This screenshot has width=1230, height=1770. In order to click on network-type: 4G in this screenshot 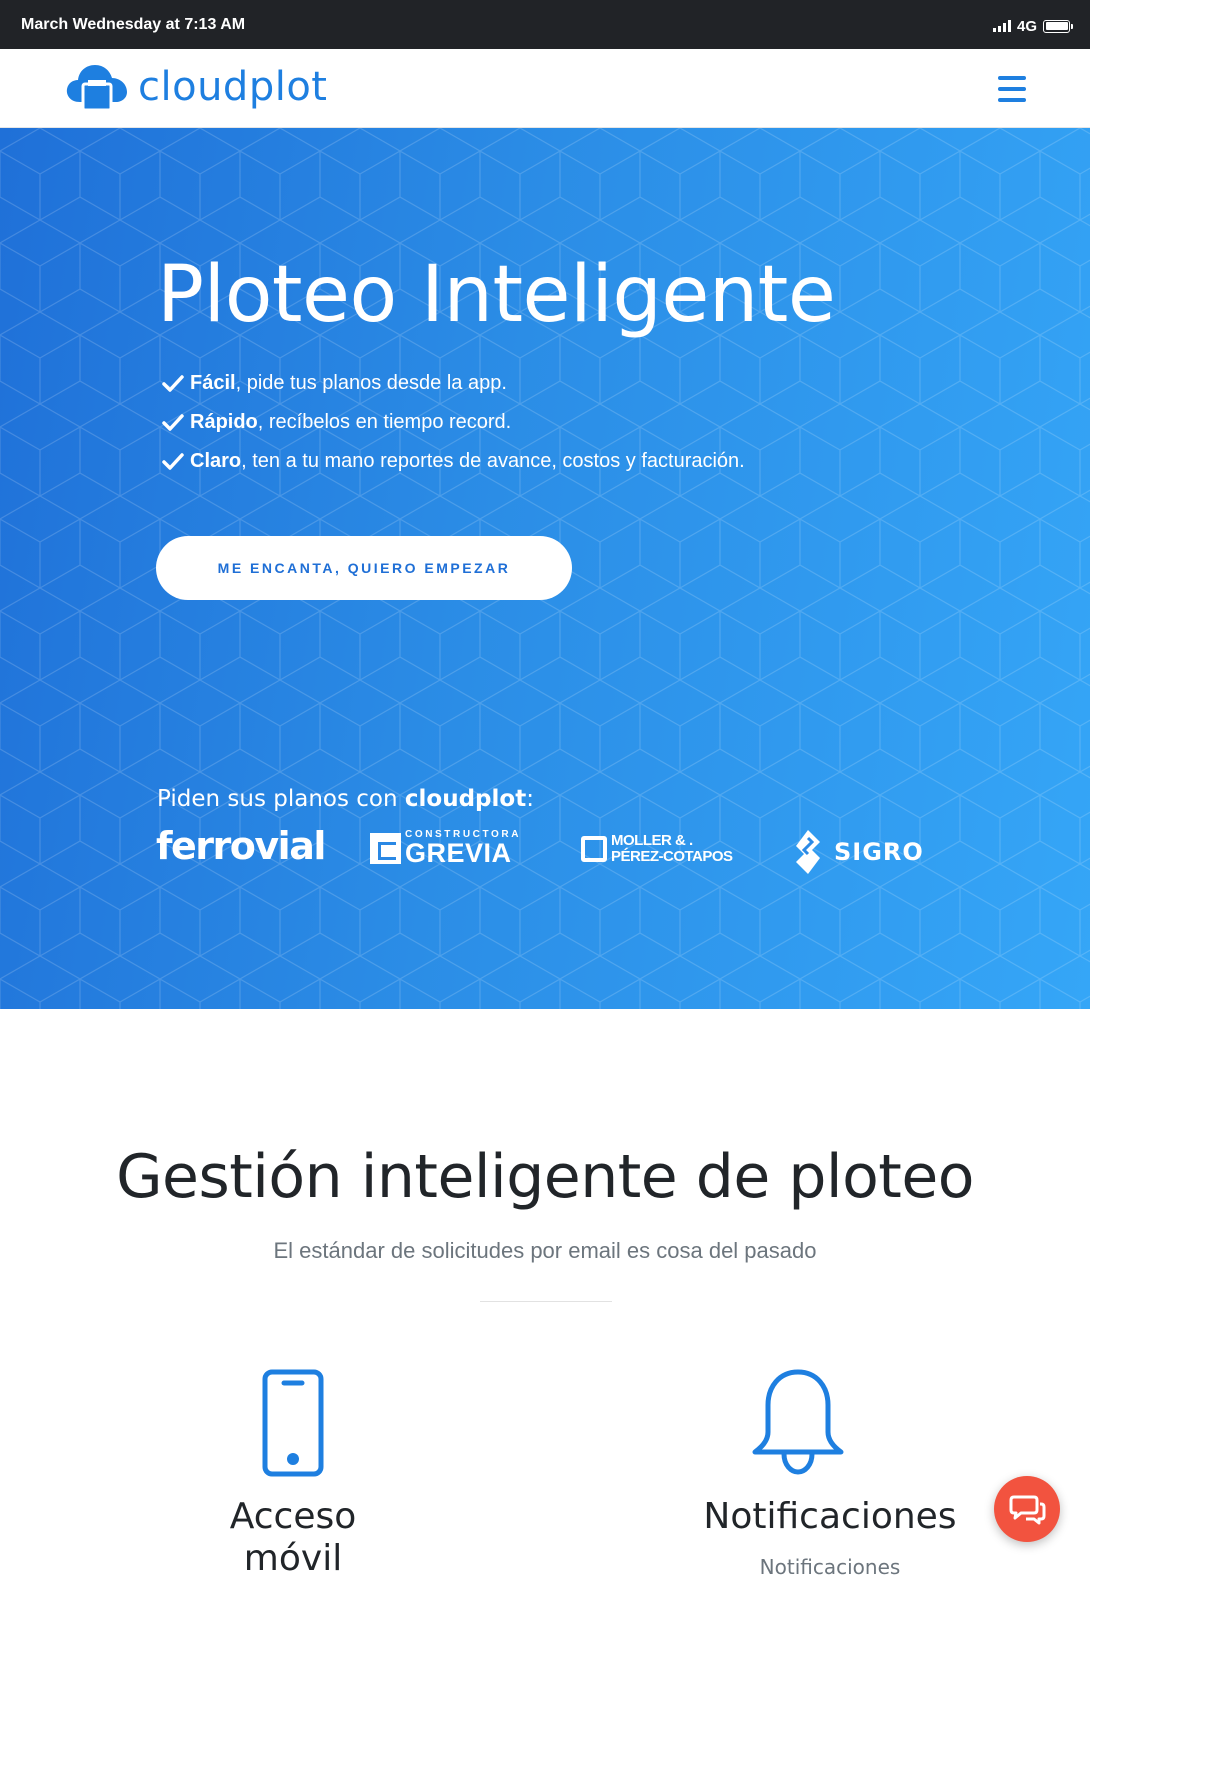, I will do `click(1026, 26)`.